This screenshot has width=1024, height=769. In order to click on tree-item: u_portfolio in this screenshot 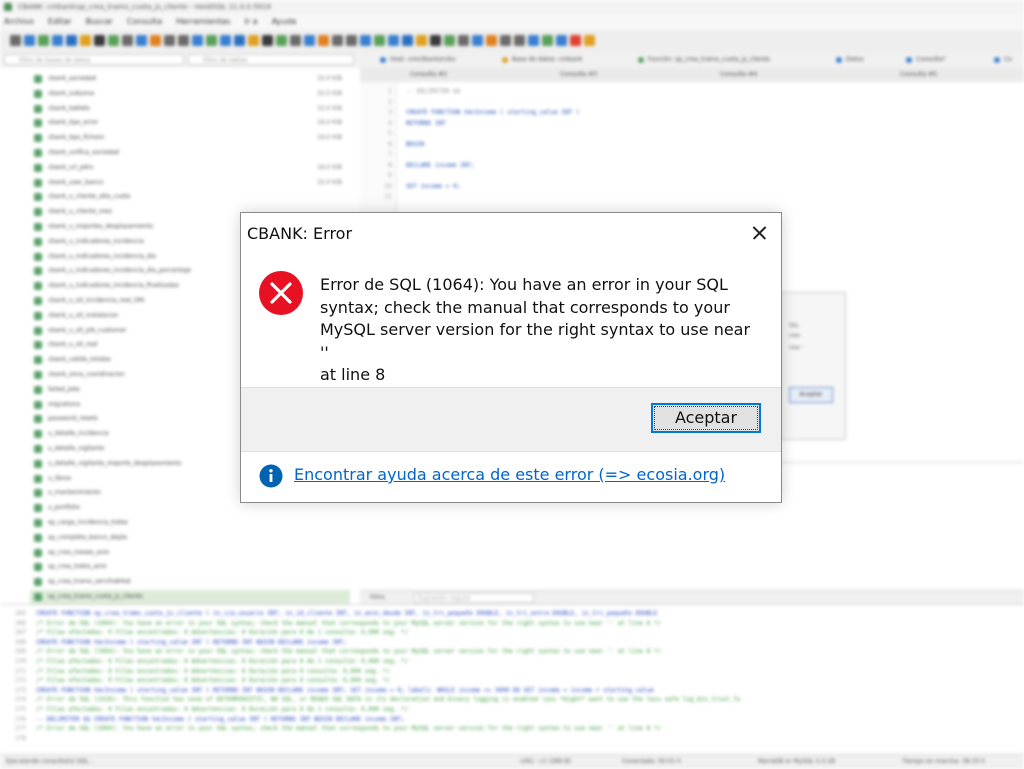, I will do `click(190, 508)`.